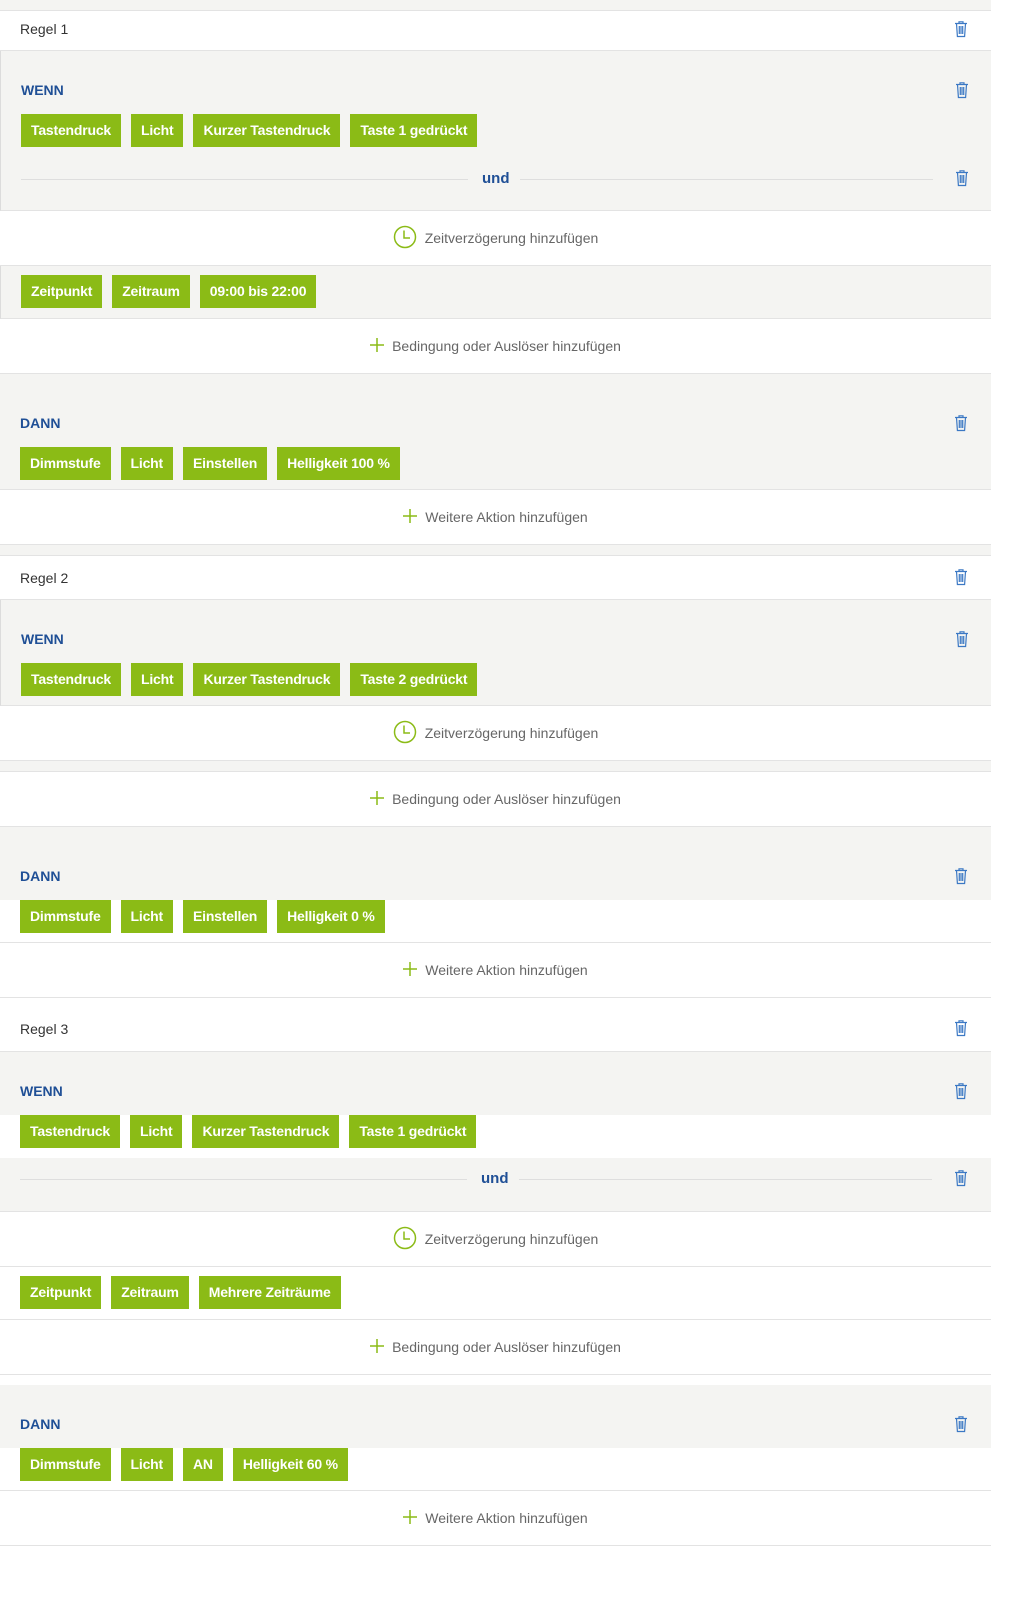 Image resolution: width=1025 pixels, height=1621 pixels. Describe the element at coordinates (496, 178) in the screenshot. I see `und-label: und` at that location.